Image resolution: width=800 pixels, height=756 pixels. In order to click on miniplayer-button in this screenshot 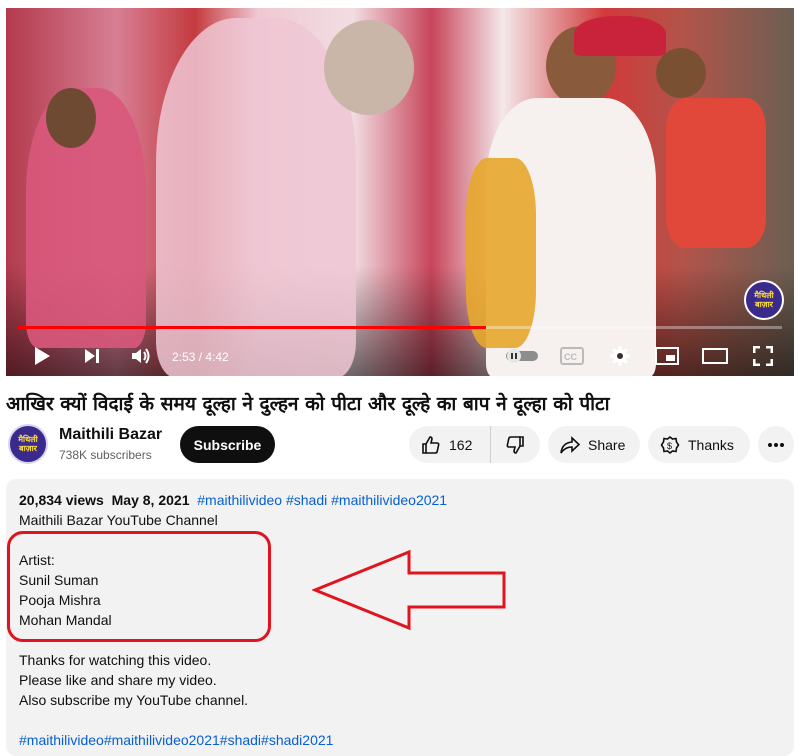, I will do `click(667, 356)`.